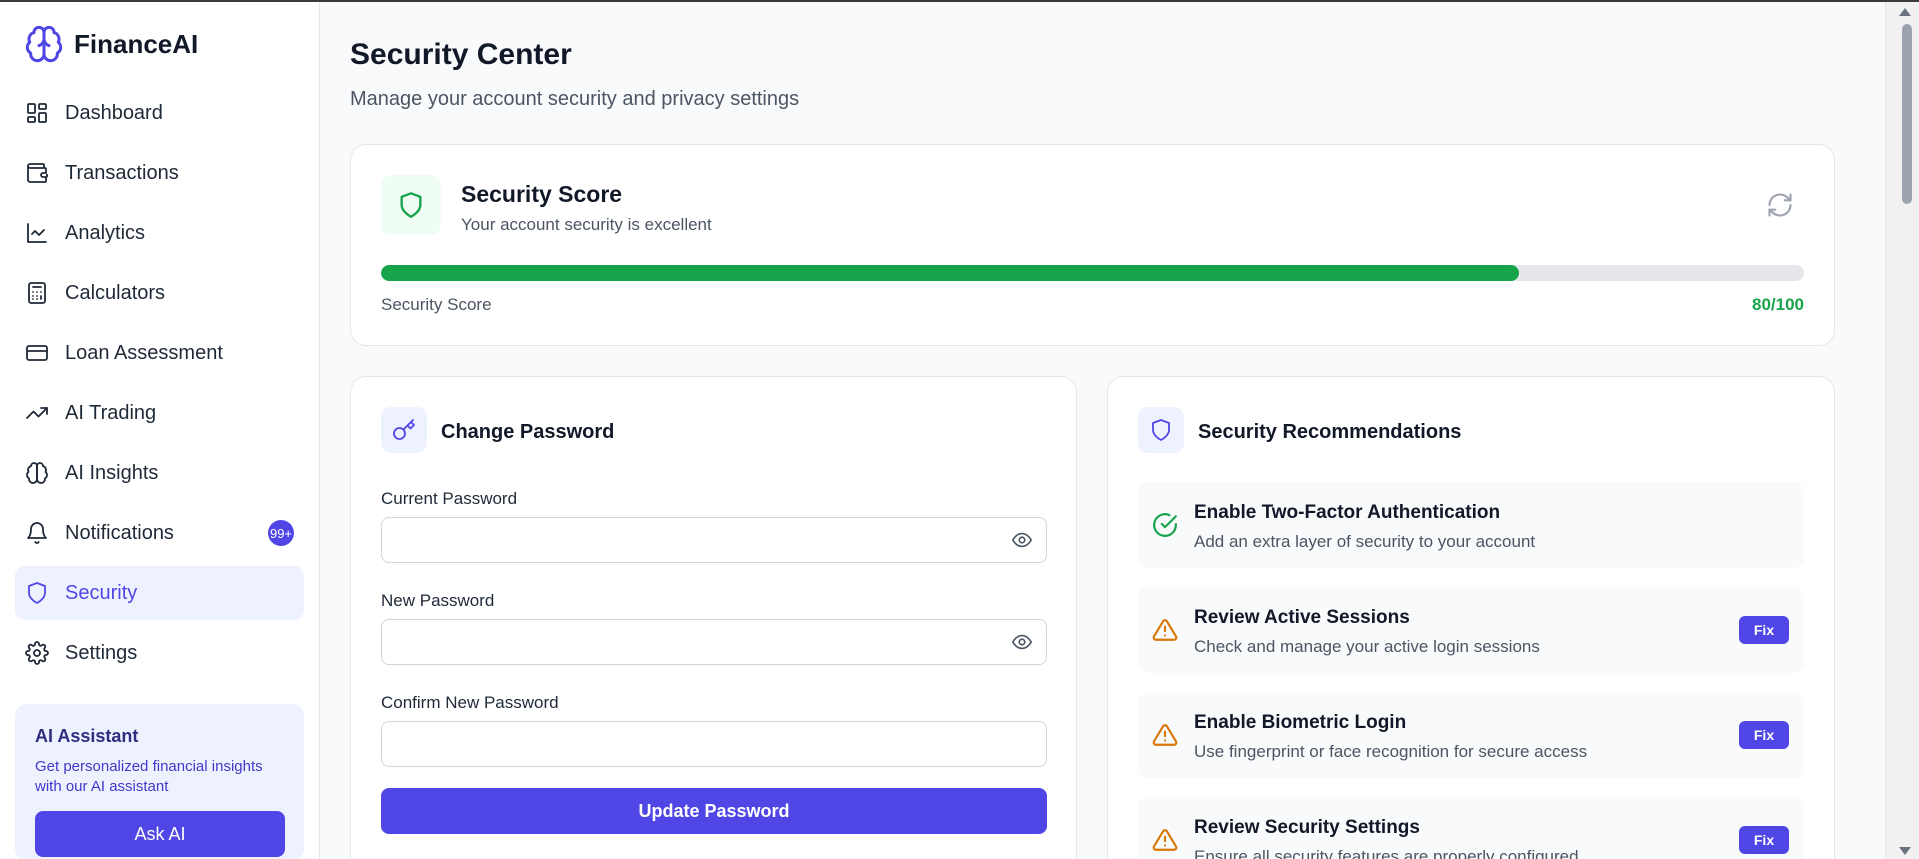  Describe the element at coordinates (1302, 617) in the screenshot. I see `recommendation-title: Review Active Sessions` at that location.